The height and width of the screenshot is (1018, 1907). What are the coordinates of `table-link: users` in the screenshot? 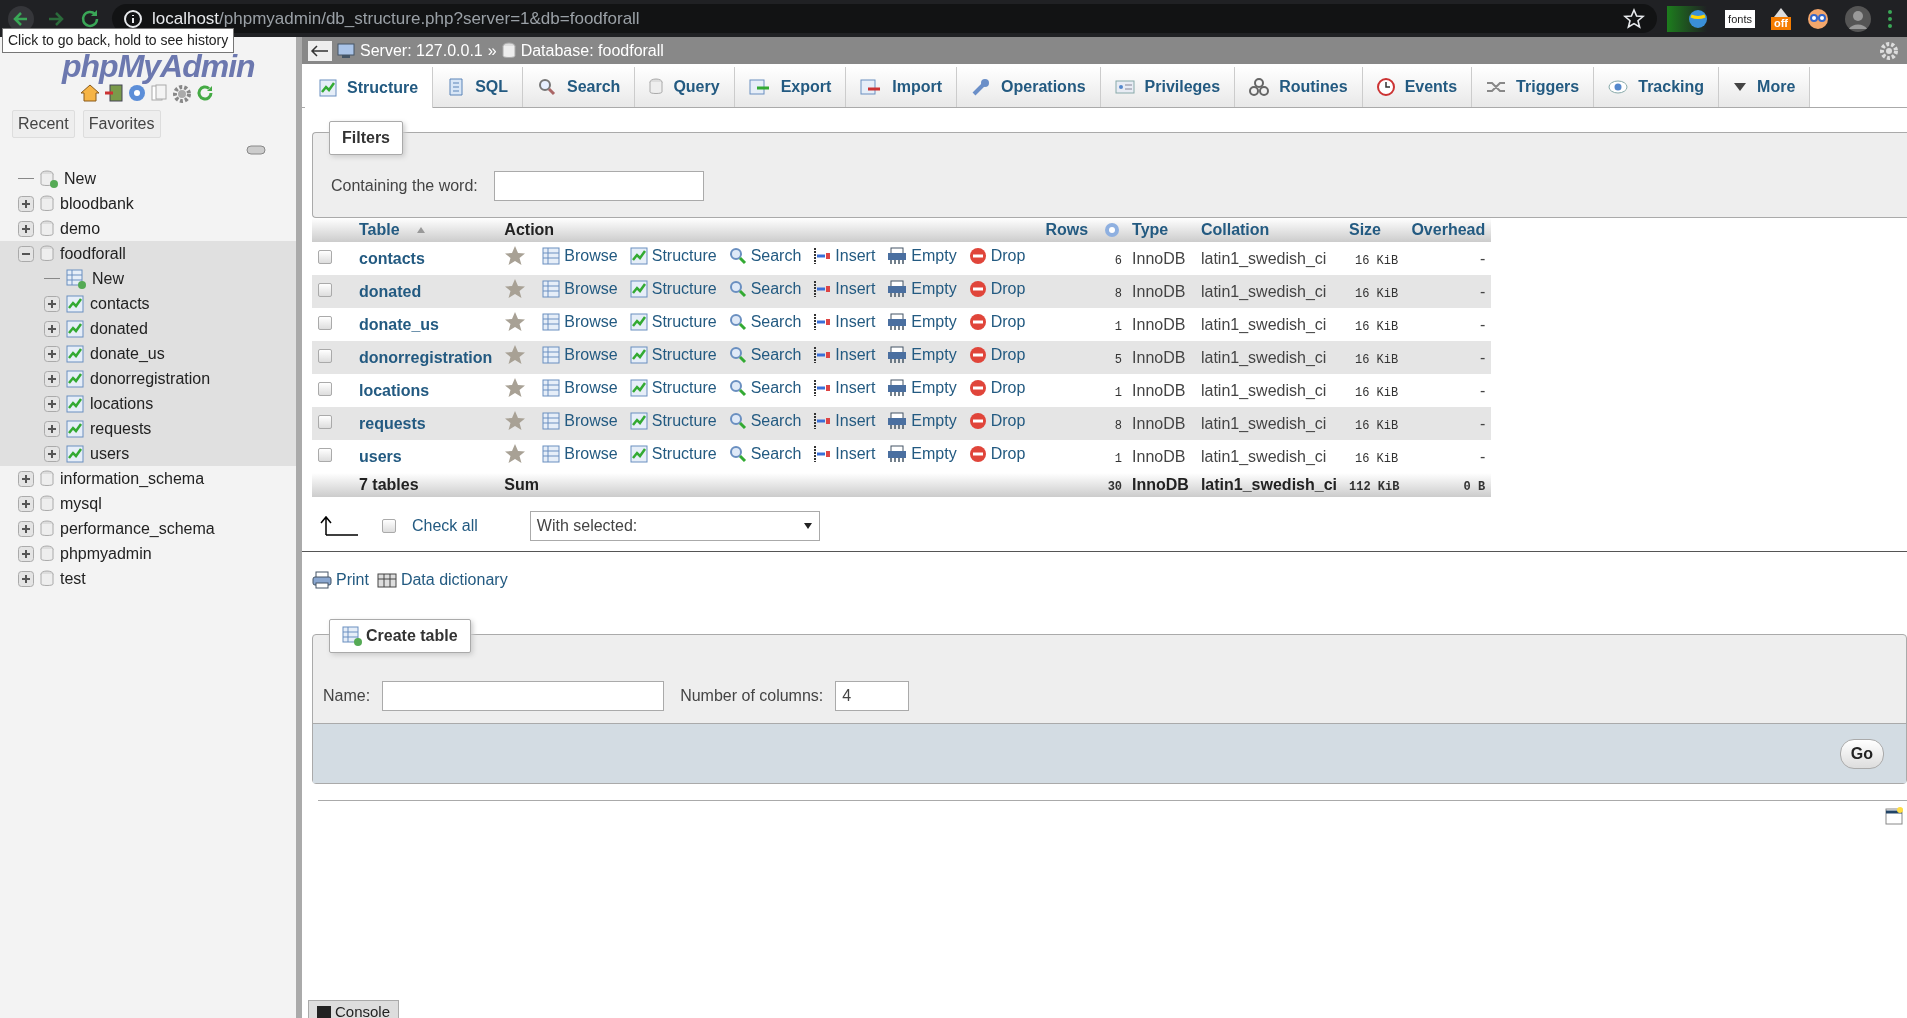 It's located at (380, 456).